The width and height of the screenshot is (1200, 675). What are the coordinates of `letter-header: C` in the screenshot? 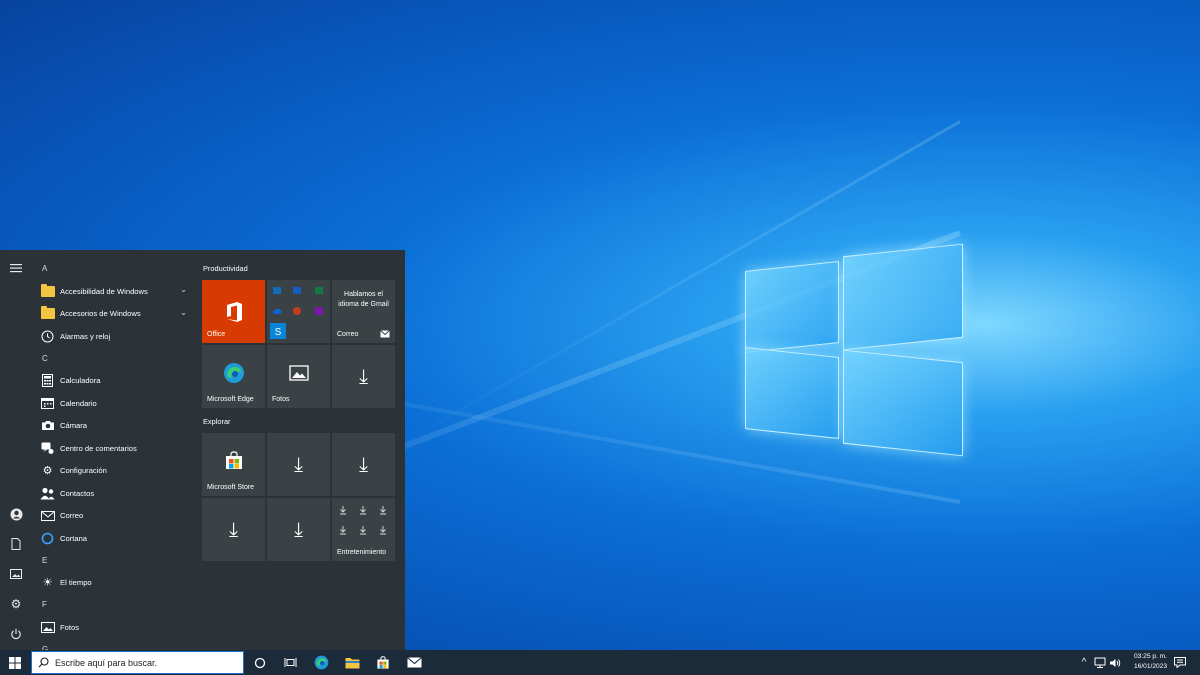 It's located at (114, 359).